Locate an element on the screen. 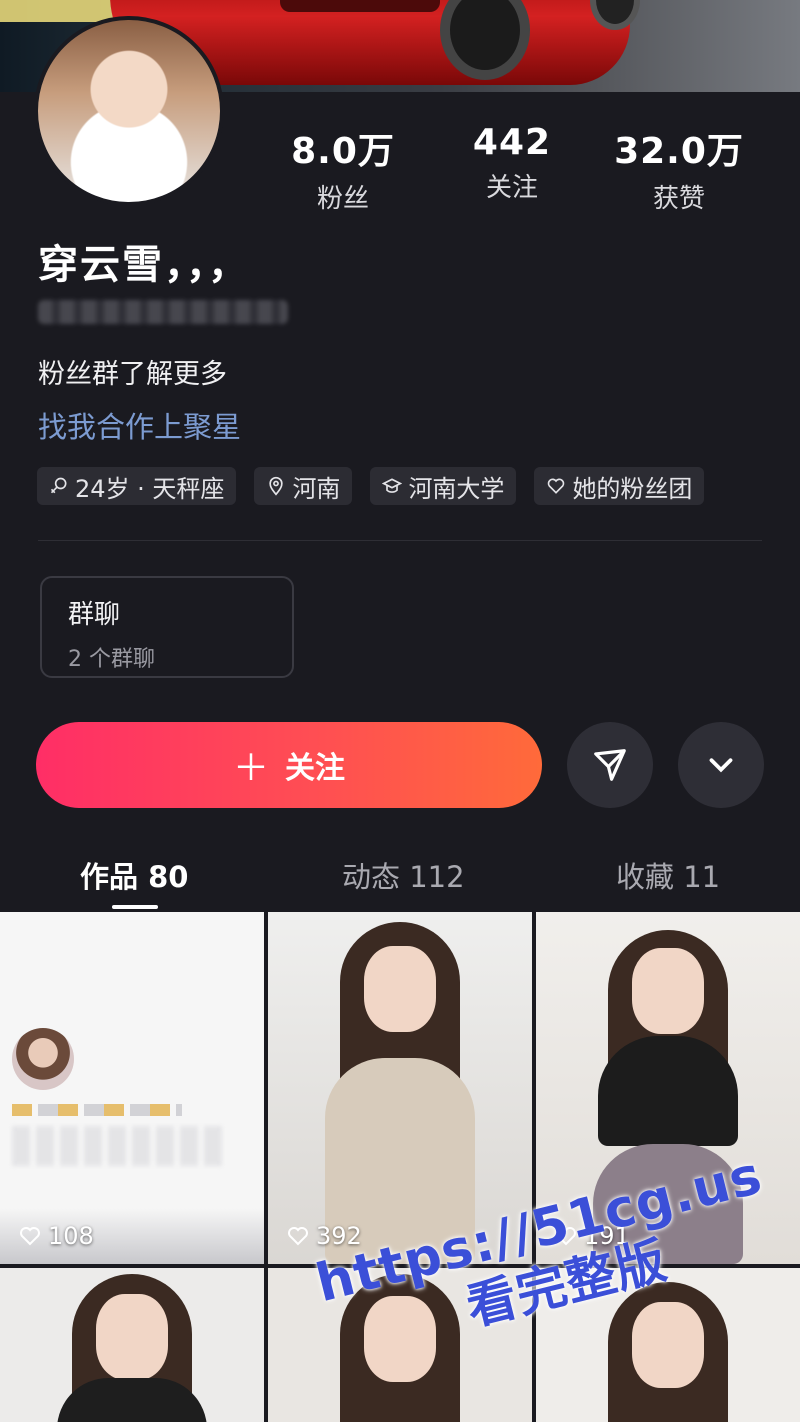  tab-active-indicator is located at coordinates (135, 907).